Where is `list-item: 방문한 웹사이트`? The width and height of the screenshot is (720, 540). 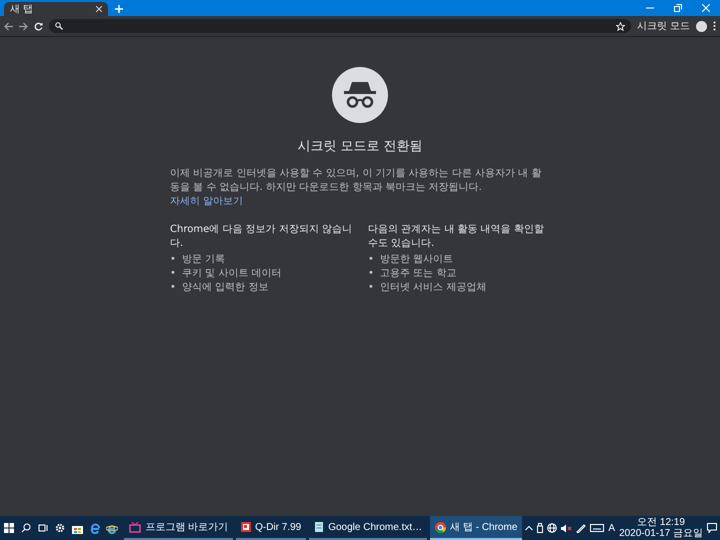
list-item: 방문한 웹사이트 is located at coordinates (417, 260).